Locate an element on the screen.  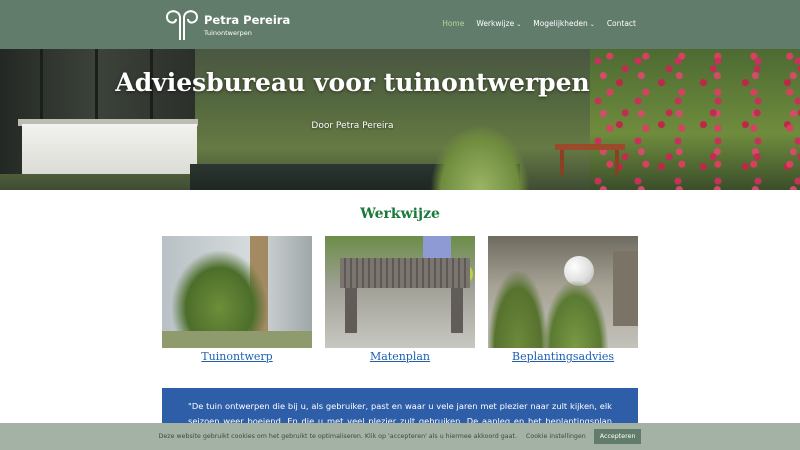
accept-cookies-button: Accepteren is located at coordinates (617, 436).